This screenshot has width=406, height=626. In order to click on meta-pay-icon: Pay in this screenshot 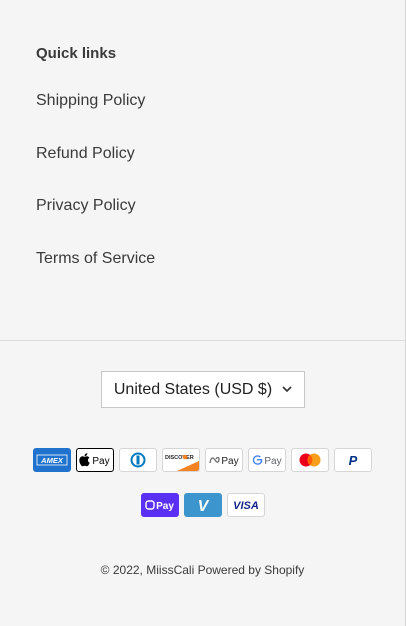, I will do `click(224, 460)`.